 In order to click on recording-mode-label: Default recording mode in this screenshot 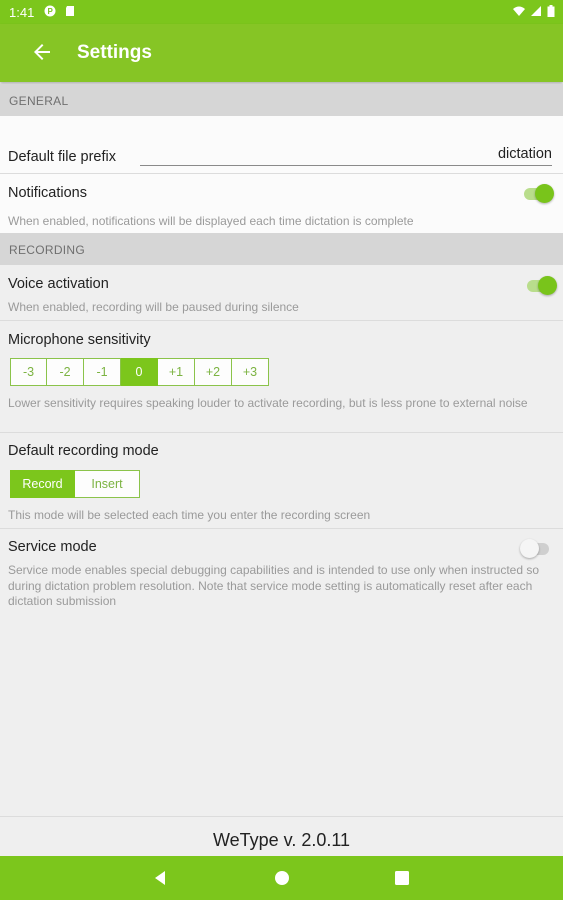, I will do `click(83, 451)`.